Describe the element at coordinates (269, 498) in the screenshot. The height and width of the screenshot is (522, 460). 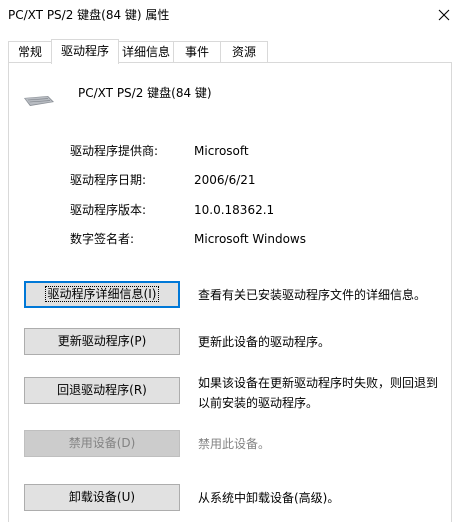
I see `uninstall-device-description: 从系统中卸载设备(高级)。` at that location.